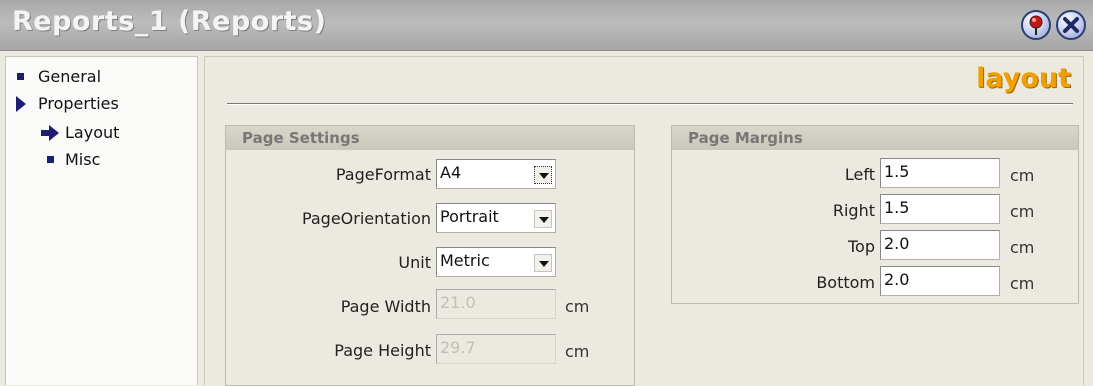 The height and width of the screenshot is (386, 1093). I want to click on margin-bottom-input: 2.0, so click(940, 281).